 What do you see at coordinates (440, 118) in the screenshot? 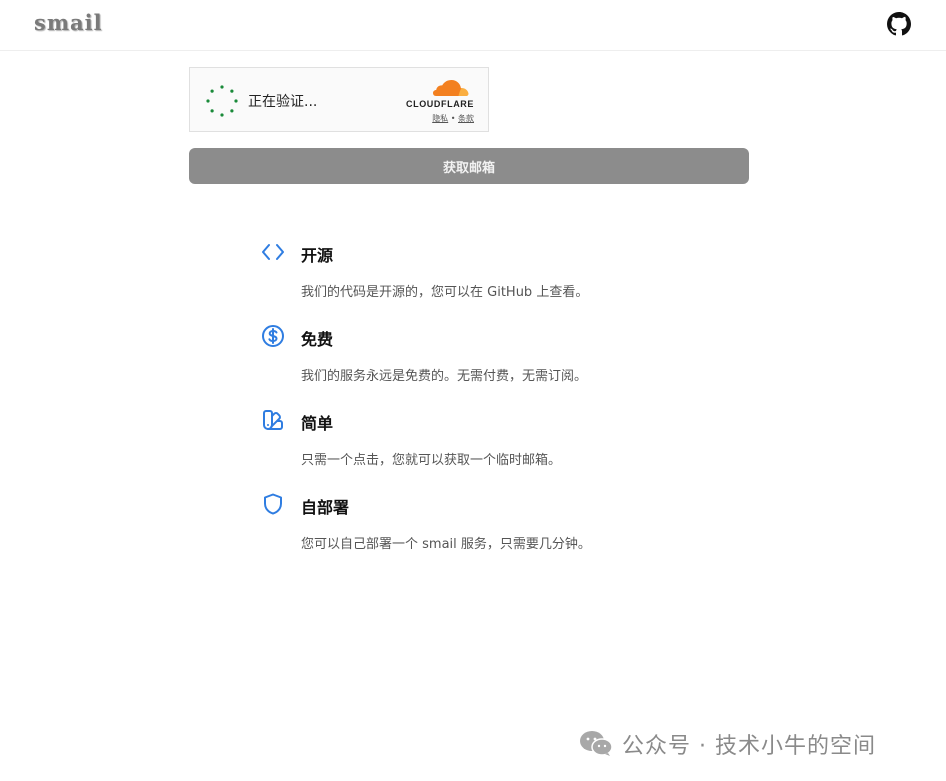
I see `privacy-link: 隐私` at bounding box center [440, 118].